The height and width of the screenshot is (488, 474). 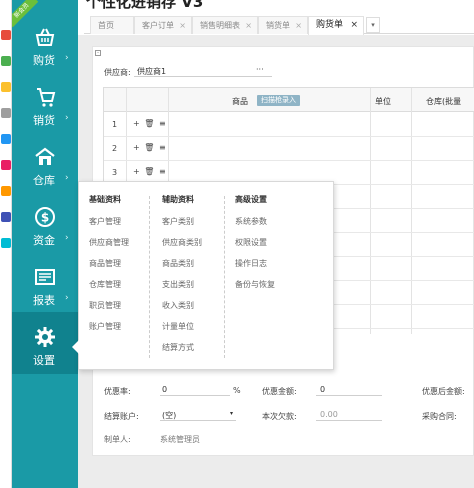 I want to click on sidebar-item-funds: $ 资金 ›, so click(x=45, y=228).